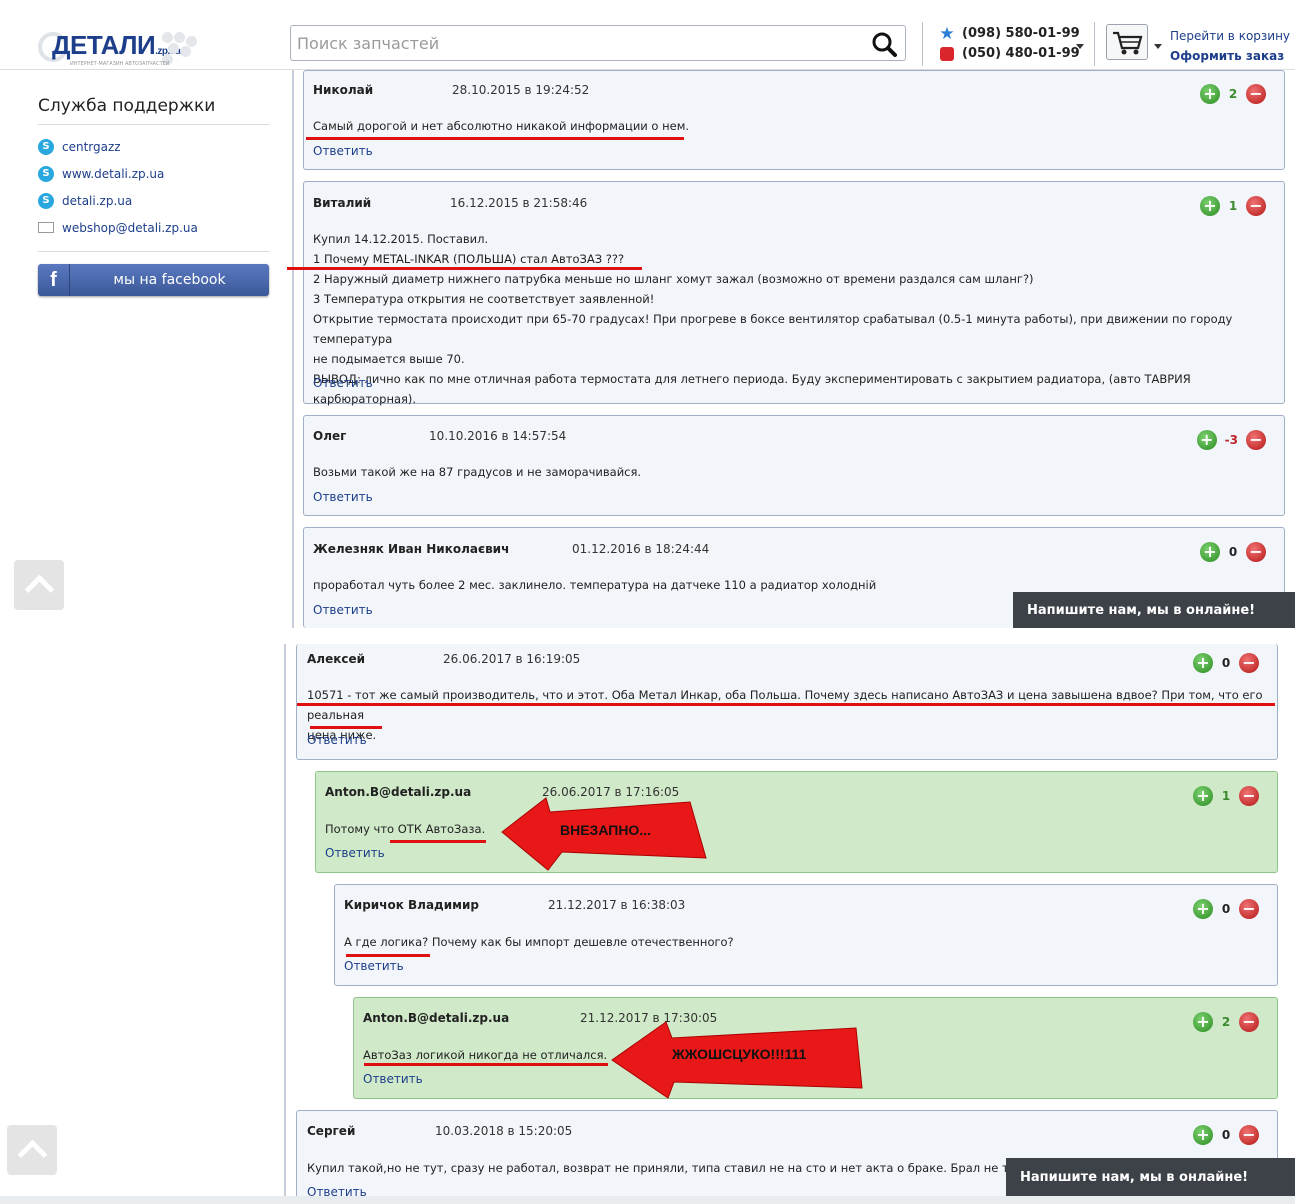 The height and width of the screenshot is (1204, 1295). I want to click on contact-email: webshop@detali.zp.ua, so click(154, 227).